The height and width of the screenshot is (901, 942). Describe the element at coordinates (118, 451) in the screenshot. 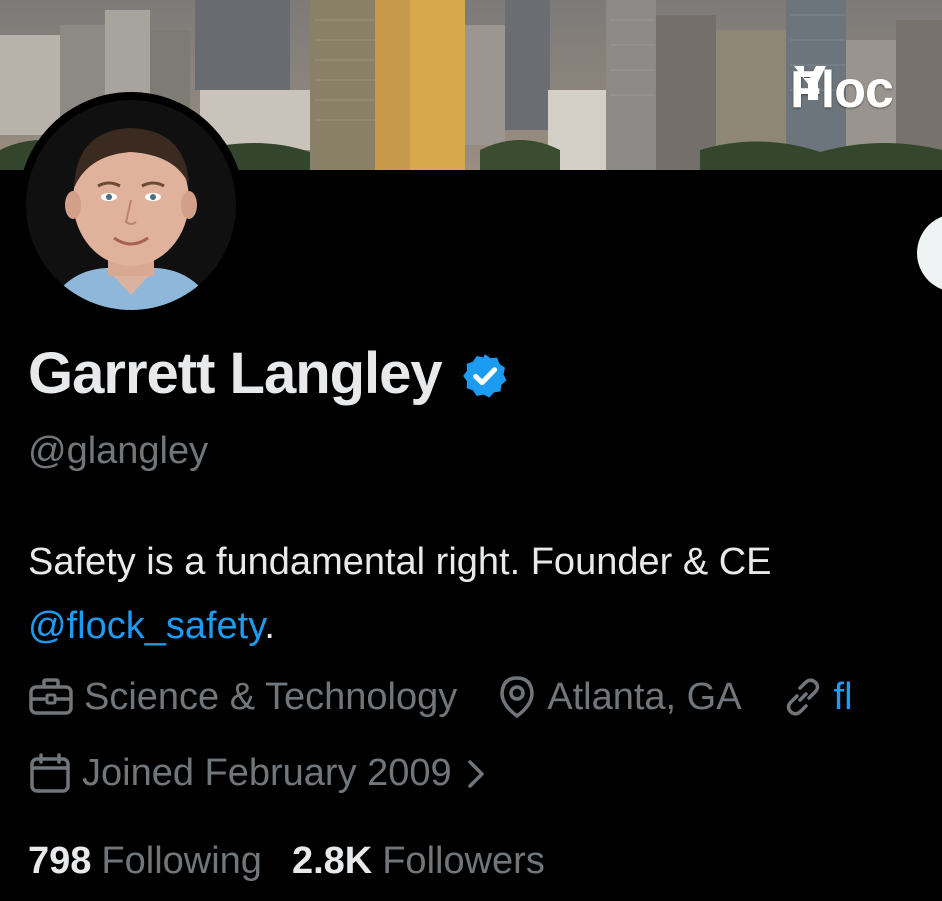

I see `profile-handle: @glangley` at that location.